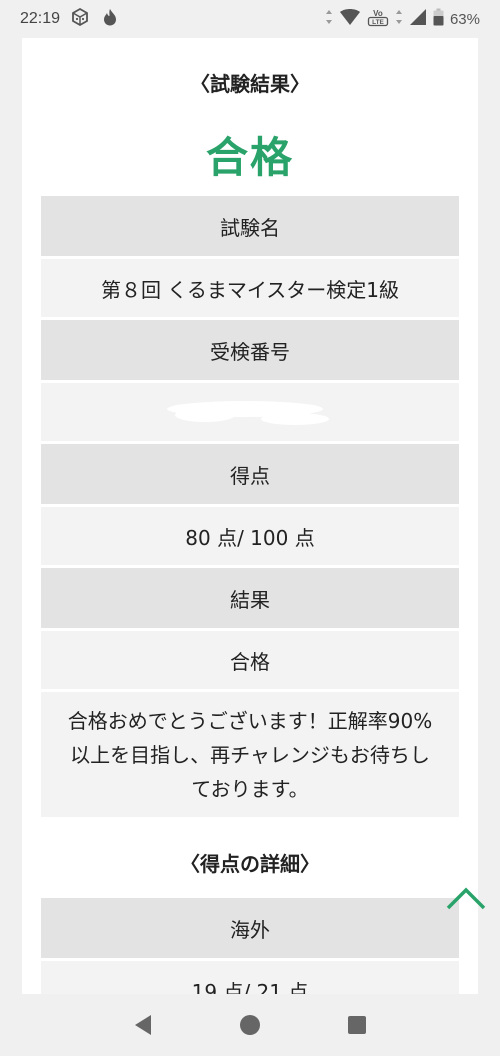  Describe the element at coordinates (250, 977) in the screenshot. I see `detail-category-score: 19 点/ 21 点` at that location.